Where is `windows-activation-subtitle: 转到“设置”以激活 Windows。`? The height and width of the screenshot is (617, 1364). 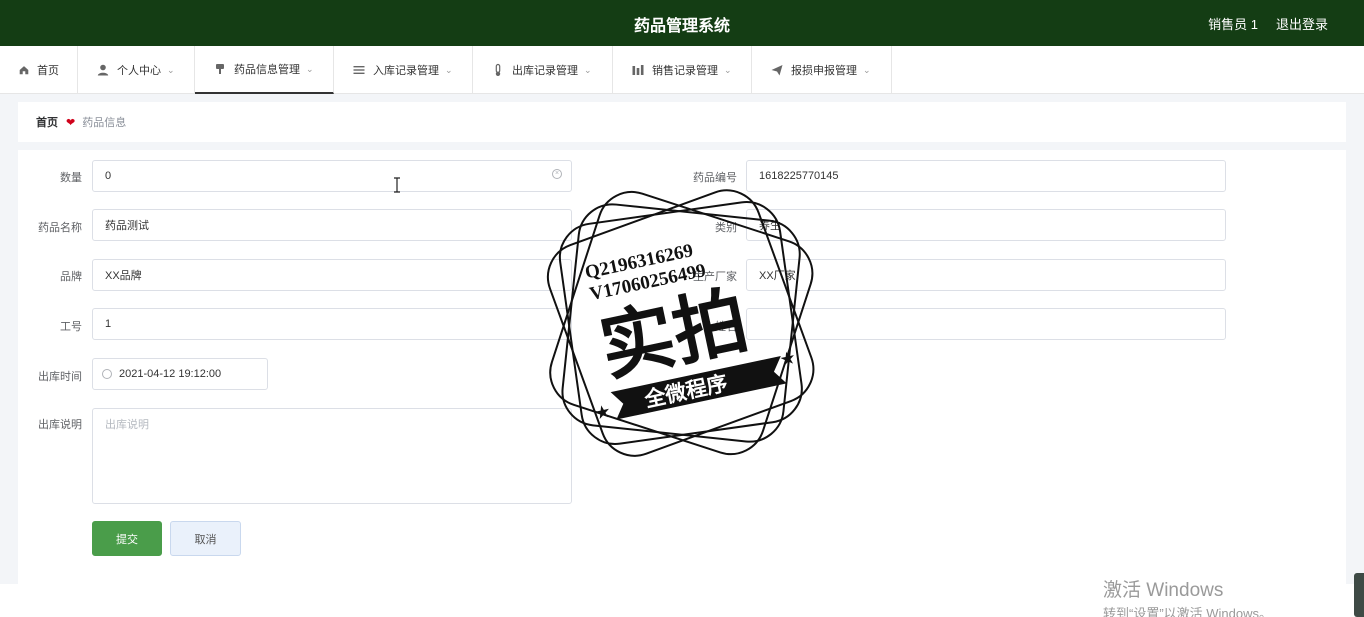 windows-activation-subtitle: 转到“设置”以激活 Windows。 is located at coordinates (1188, 611).